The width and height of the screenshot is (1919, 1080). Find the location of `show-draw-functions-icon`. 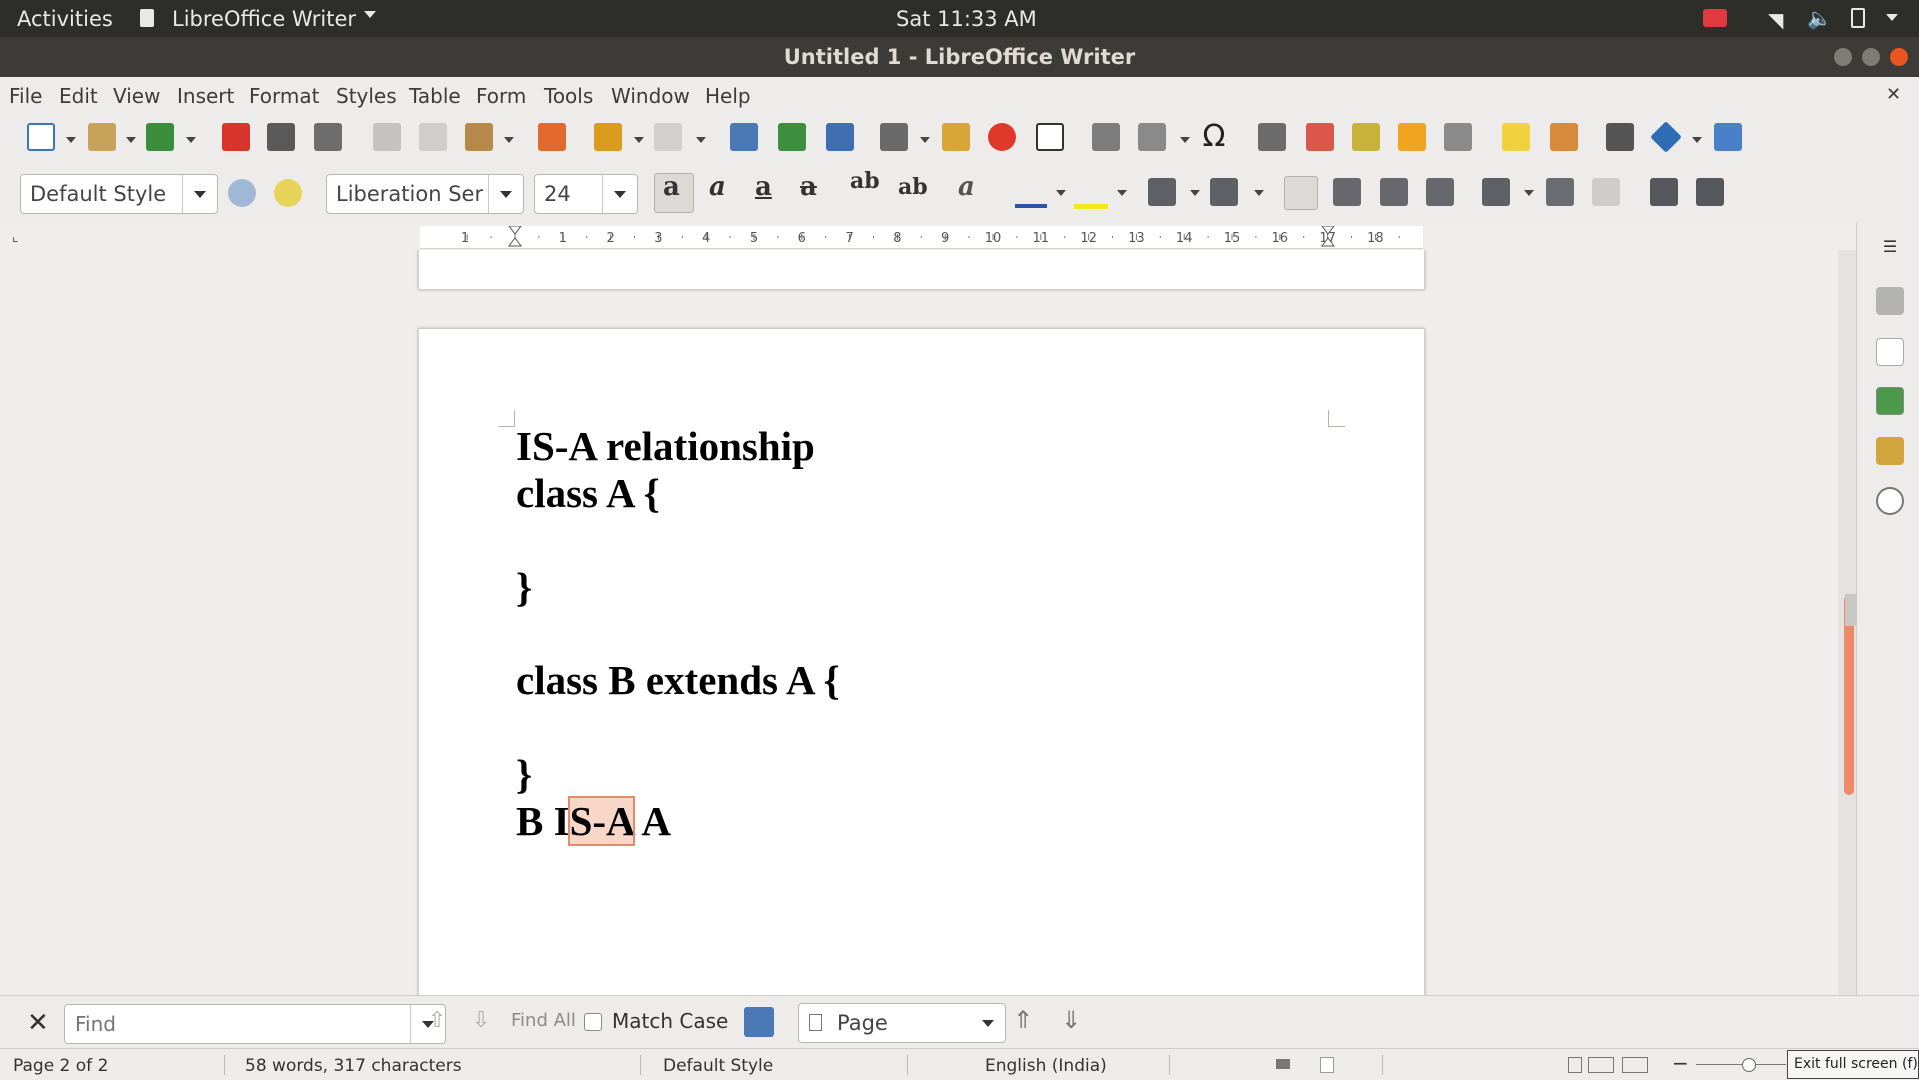

show-draw-functions-icon is located at coordinates (1728, 137).